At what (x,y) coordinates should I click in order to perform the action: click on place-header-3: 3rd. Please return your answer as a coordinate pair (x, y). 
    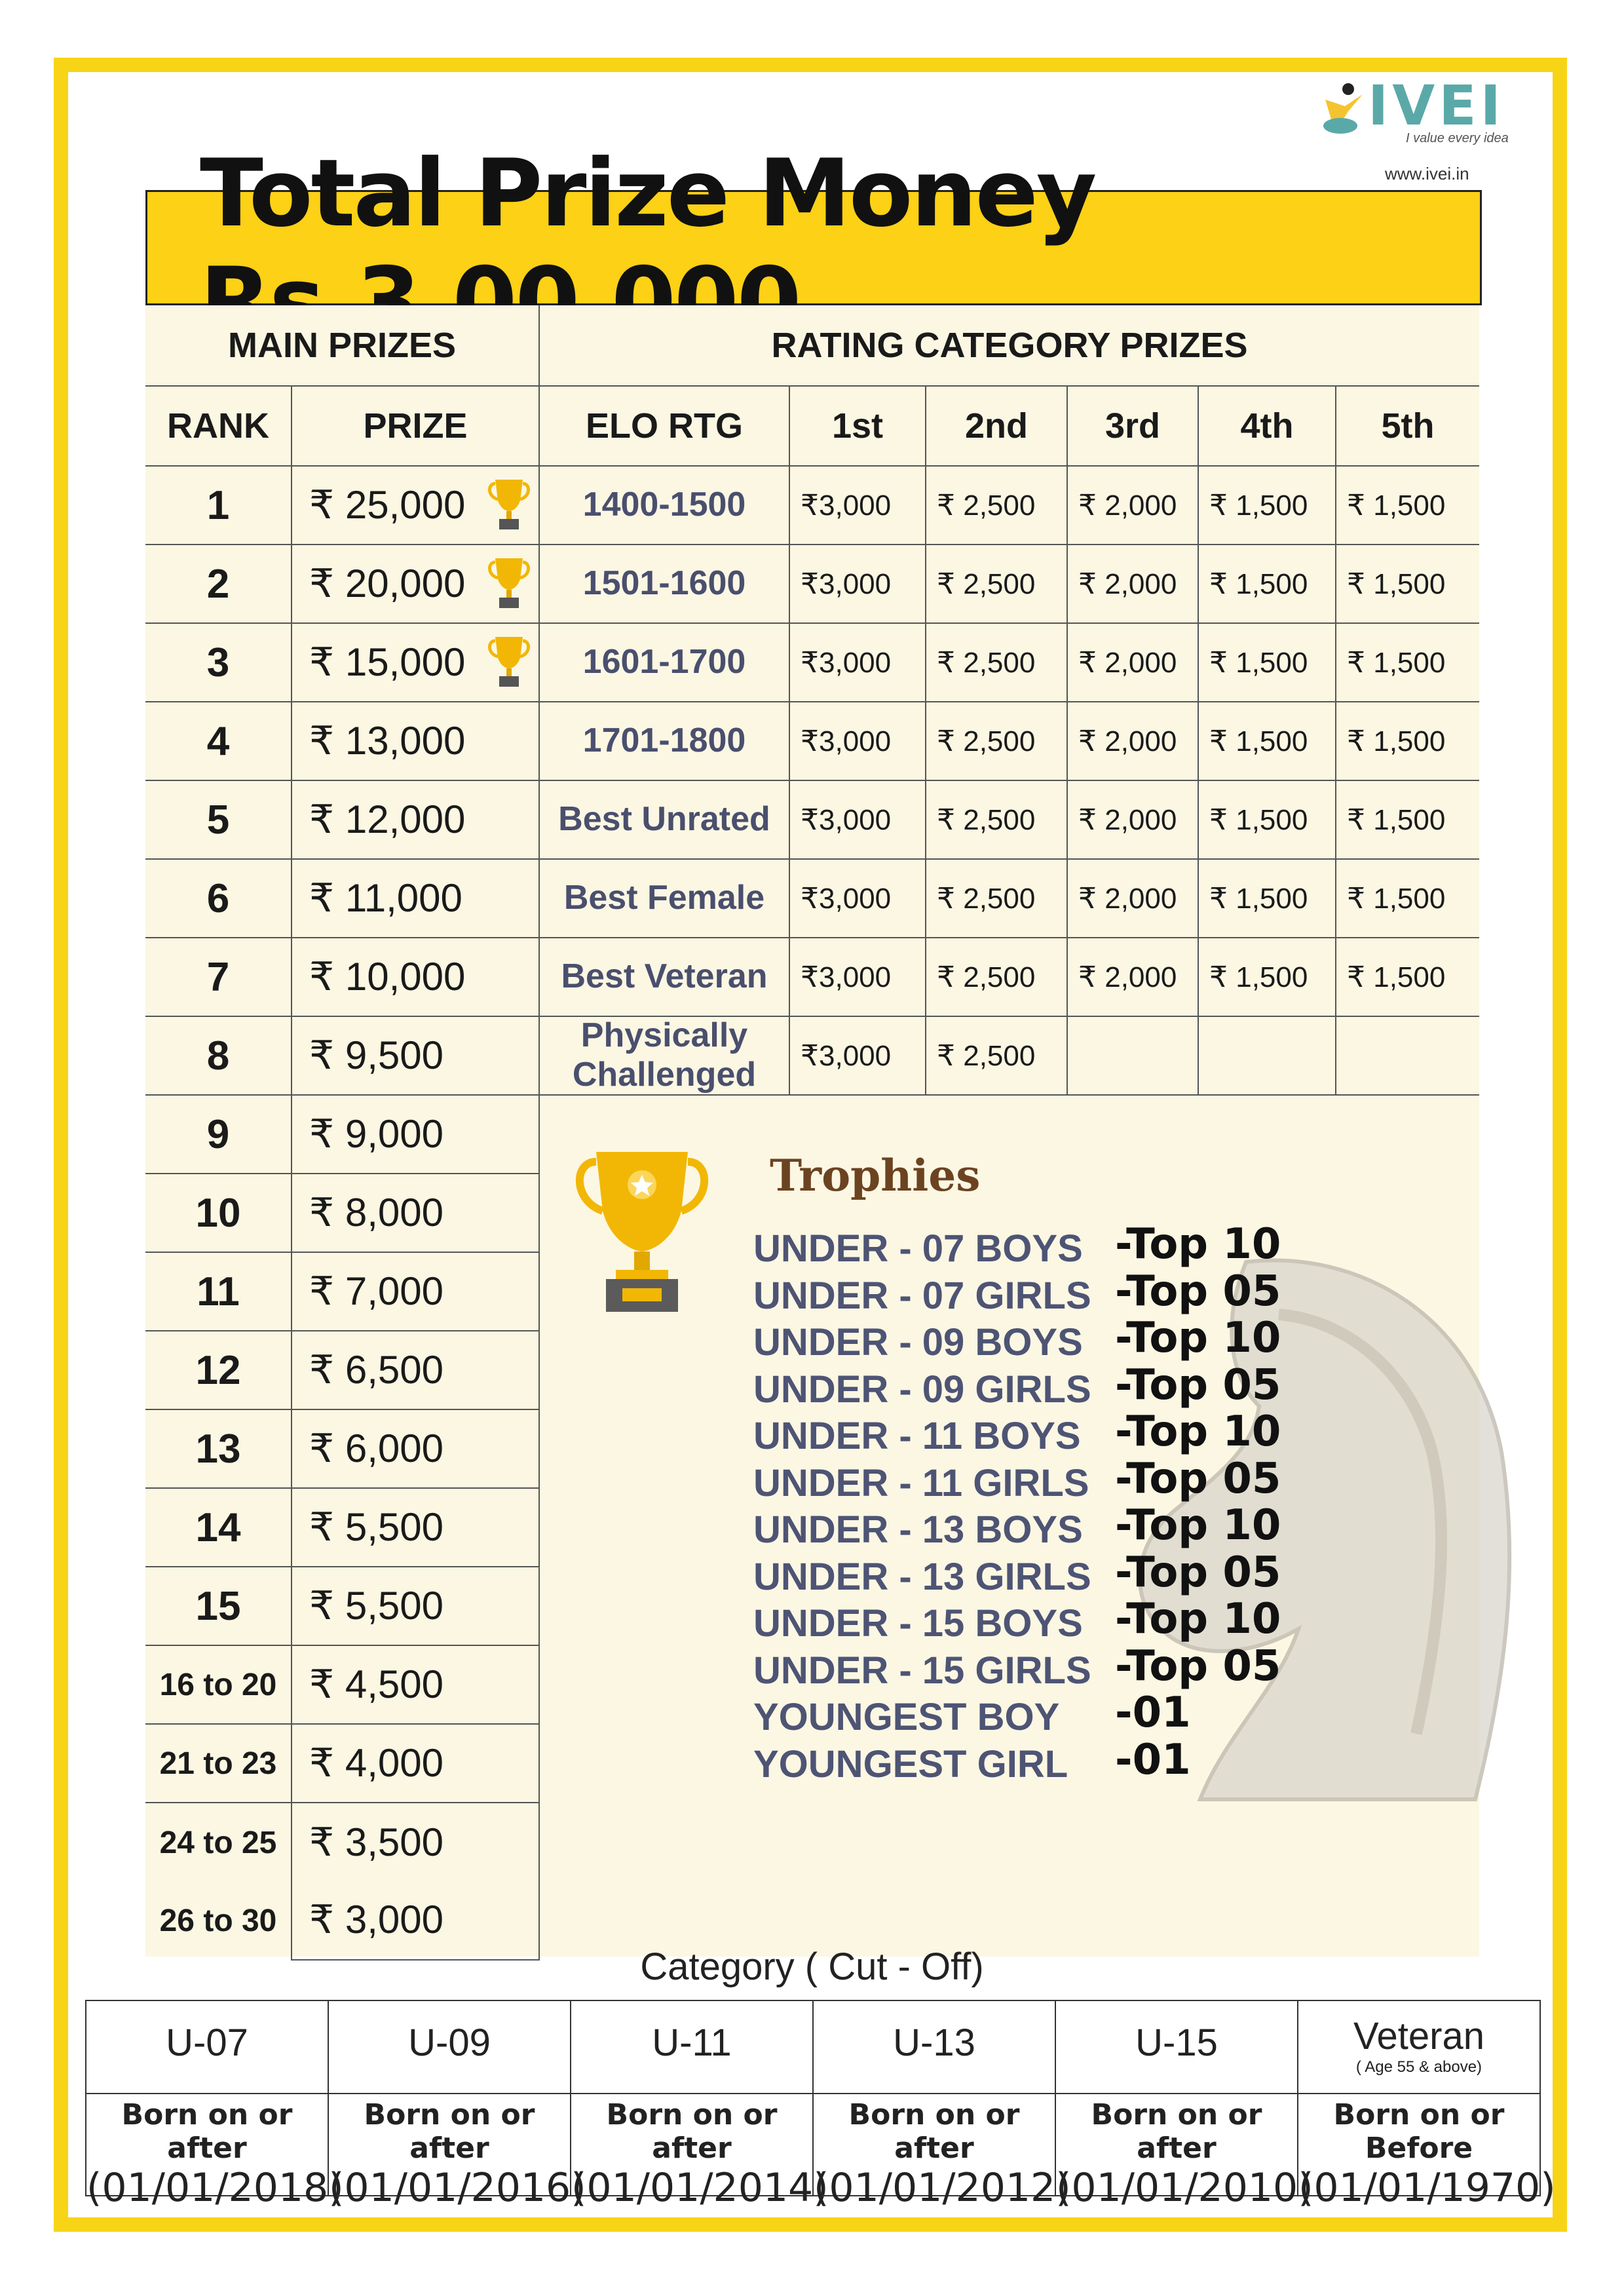
    Looking at the image, I should click on (1133, 426).